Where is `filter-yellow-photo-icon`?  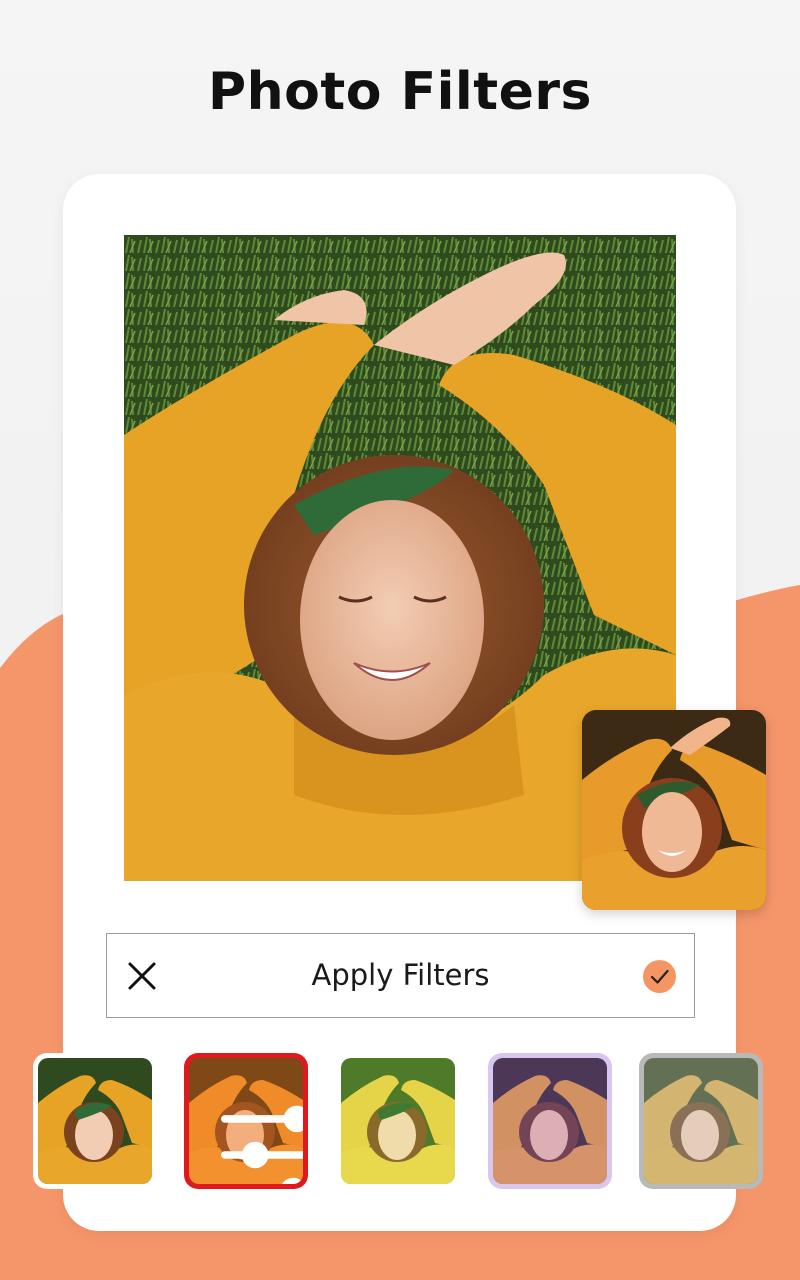 filter-yellow-photo-icon is located at coordinates (398, 1121).